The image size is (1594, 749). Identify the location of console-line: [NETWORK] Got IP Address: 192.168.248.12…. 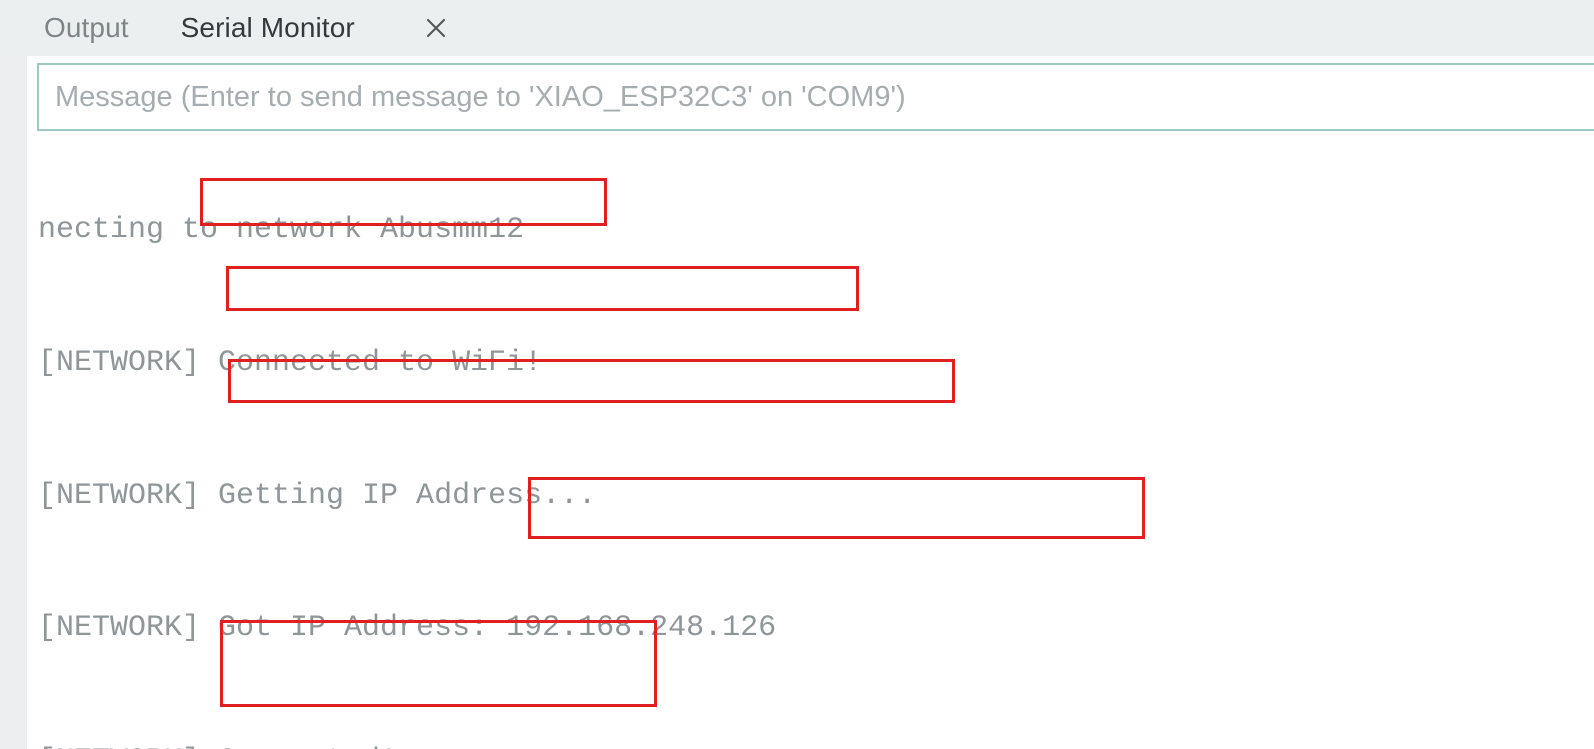
(407, 628).